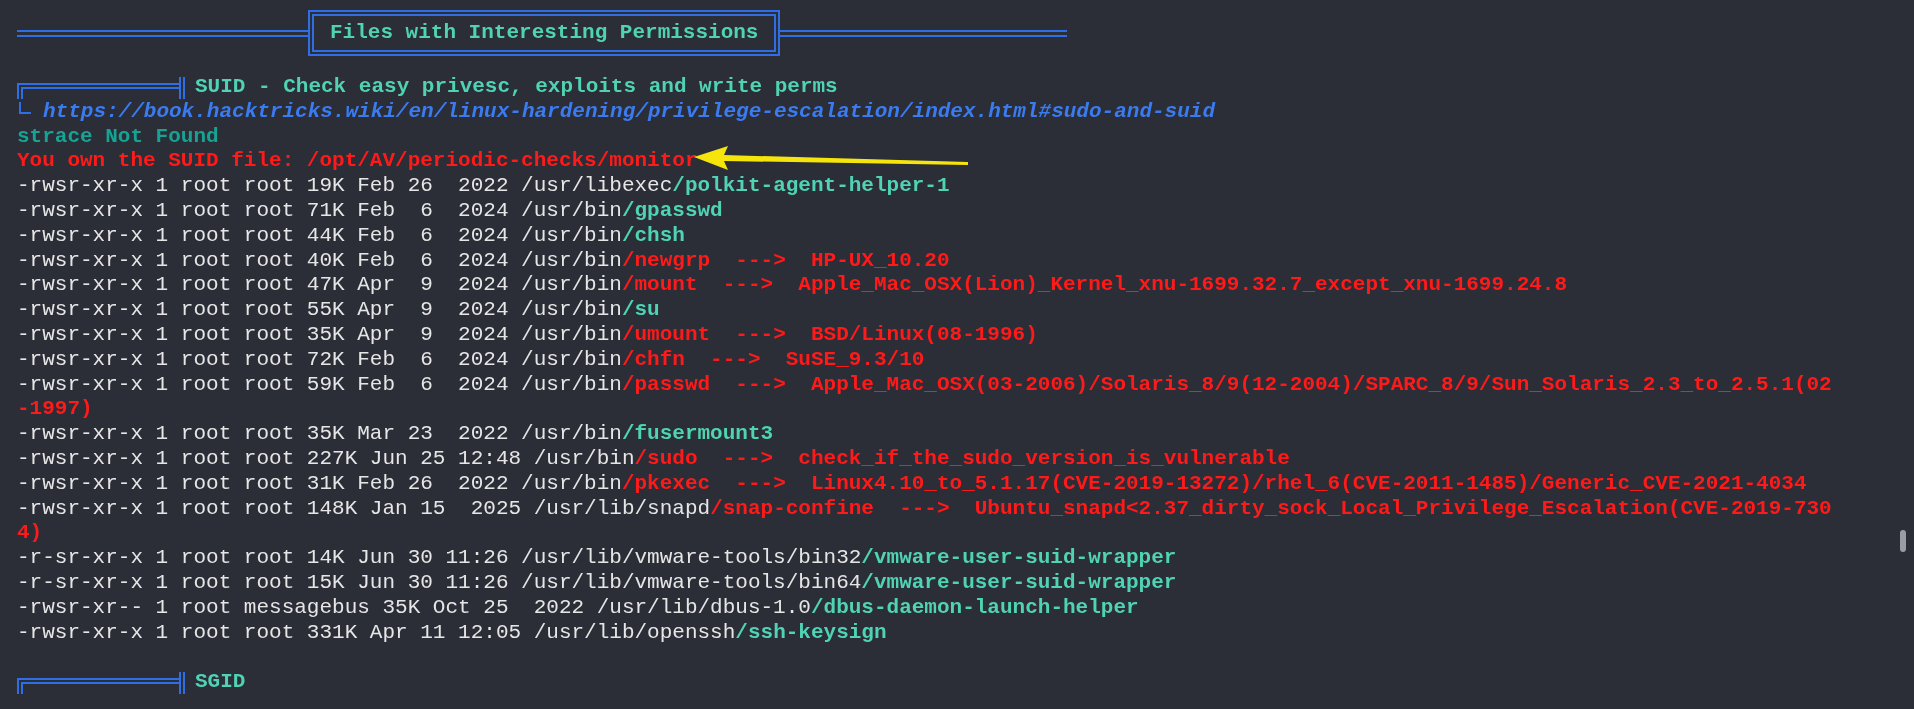 The height and width of the screenshot is (709, 1914). Describe the element at coordinates (792, 285) in the screenshot. I see `file-entry: -rwsr-xr-x 1 root root 47K Apr 9 2024 /usr/bin/mount ---> Apple_Mac_OSX(Lion)_Kernel_xnu-1699.32.7_except_xnu-1699.24.8` at that location.